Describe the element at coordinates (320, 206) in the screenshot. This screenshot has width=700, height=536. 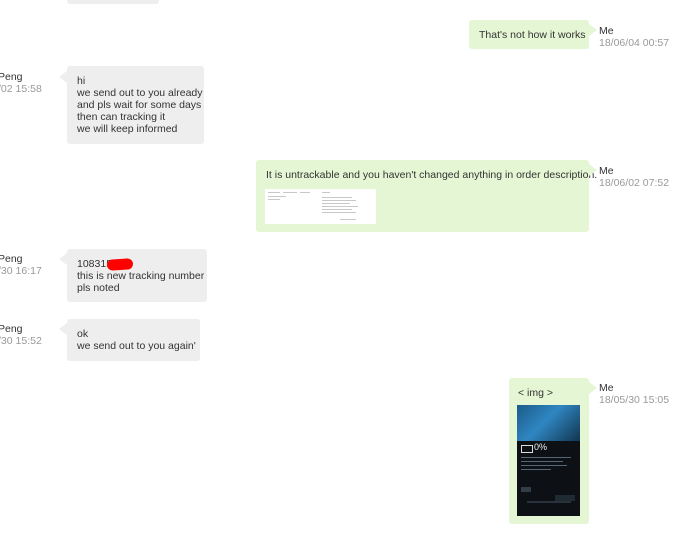
I see `attachment-thumbnail` at that location.